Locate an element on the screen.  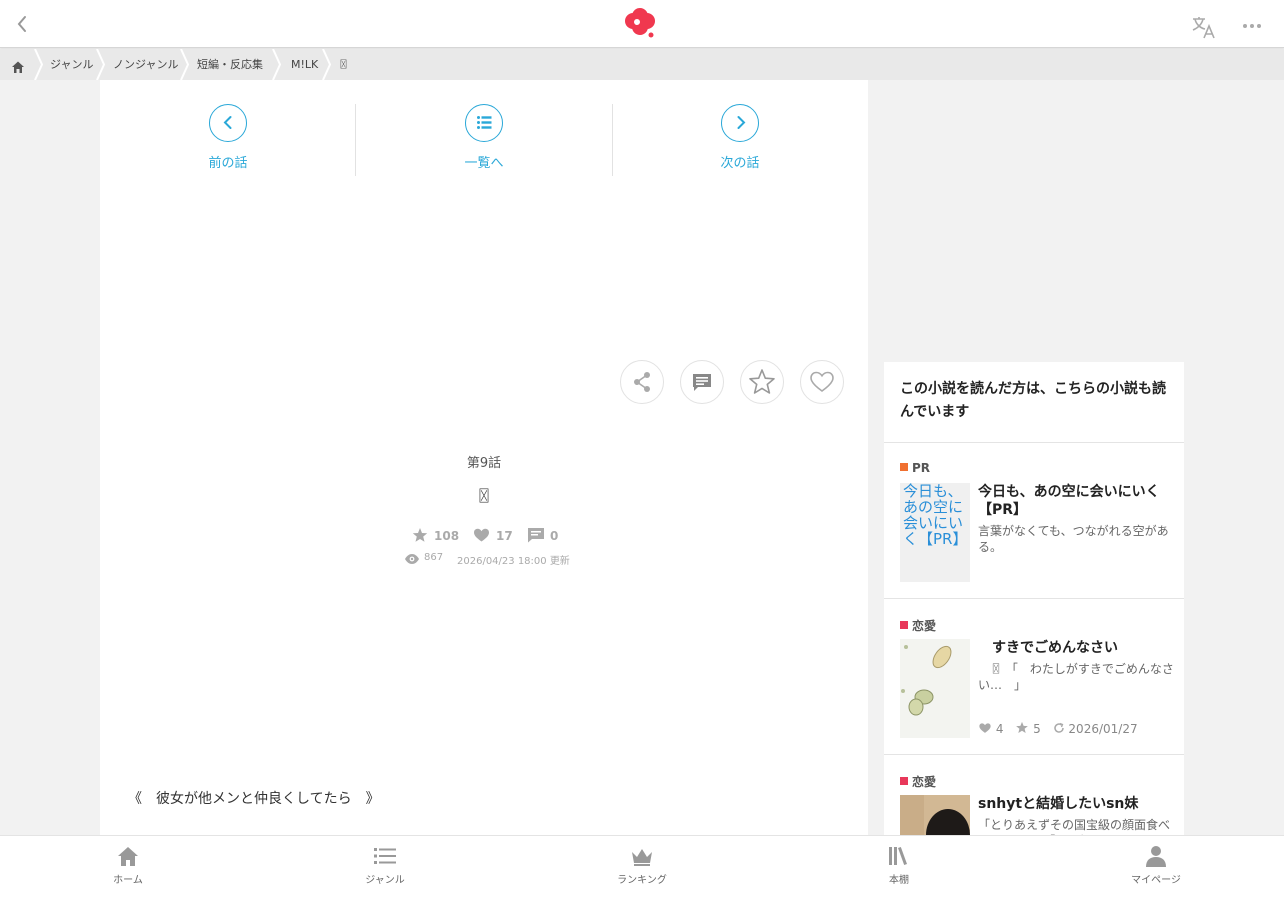
tab-mypage: マイページ is located at coordinates (1156, 868).